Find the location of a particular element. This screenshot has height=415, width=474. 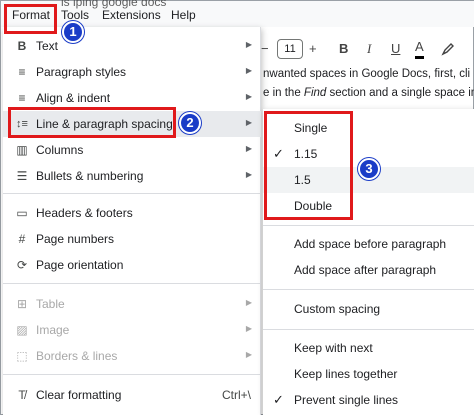

menu-item-label: Borders & lines is located at coordinates (77, 356).